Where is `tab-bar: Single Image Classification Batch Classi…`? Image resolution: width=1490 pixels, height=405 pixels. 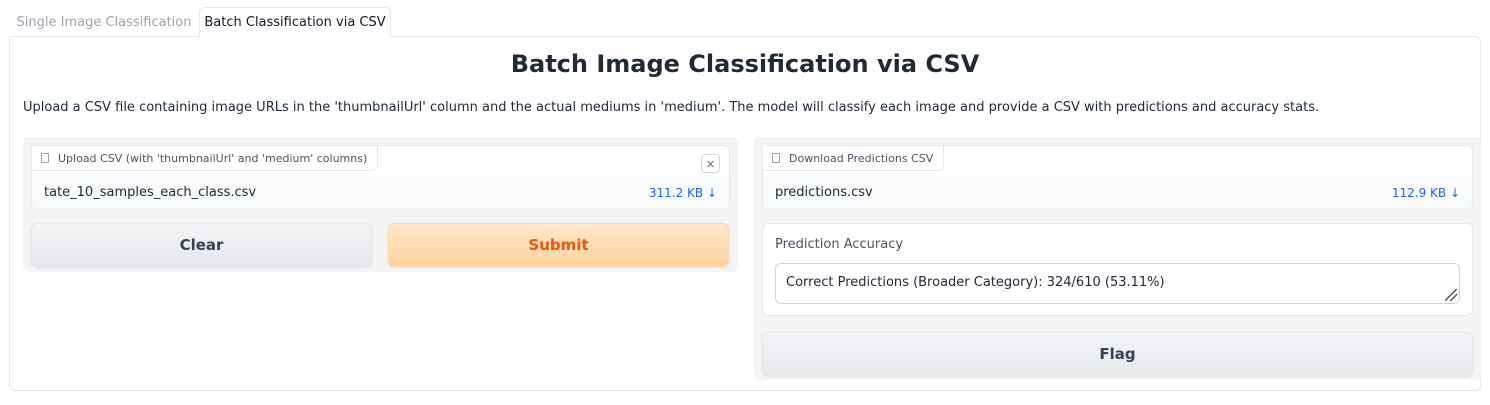
tab-bar: Single Image Classification Batch Classi… is located at coordinates (745, 22).